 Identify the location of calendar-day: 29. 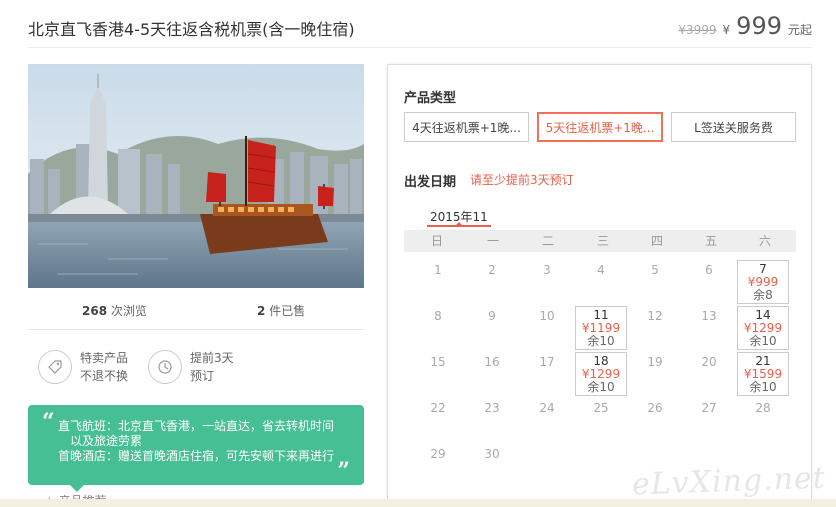
(438, 454).